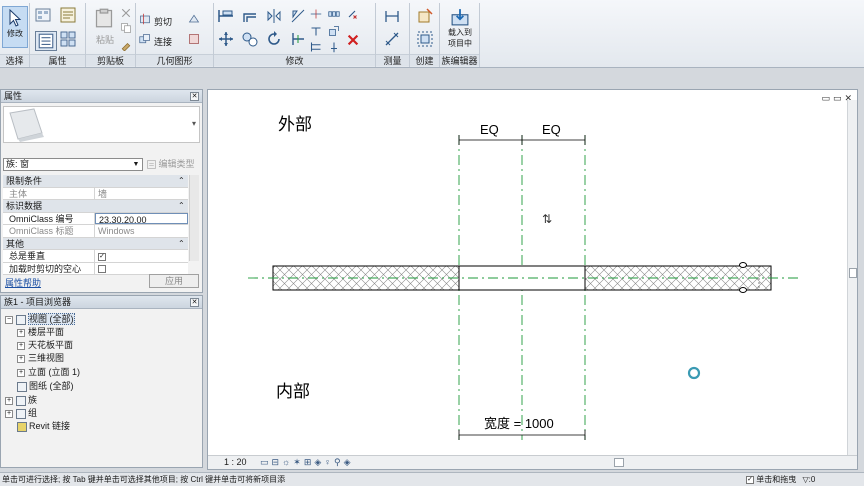 This screenshot has width=864, height=486. I want to click on split-element-icon, so click(316, 14).